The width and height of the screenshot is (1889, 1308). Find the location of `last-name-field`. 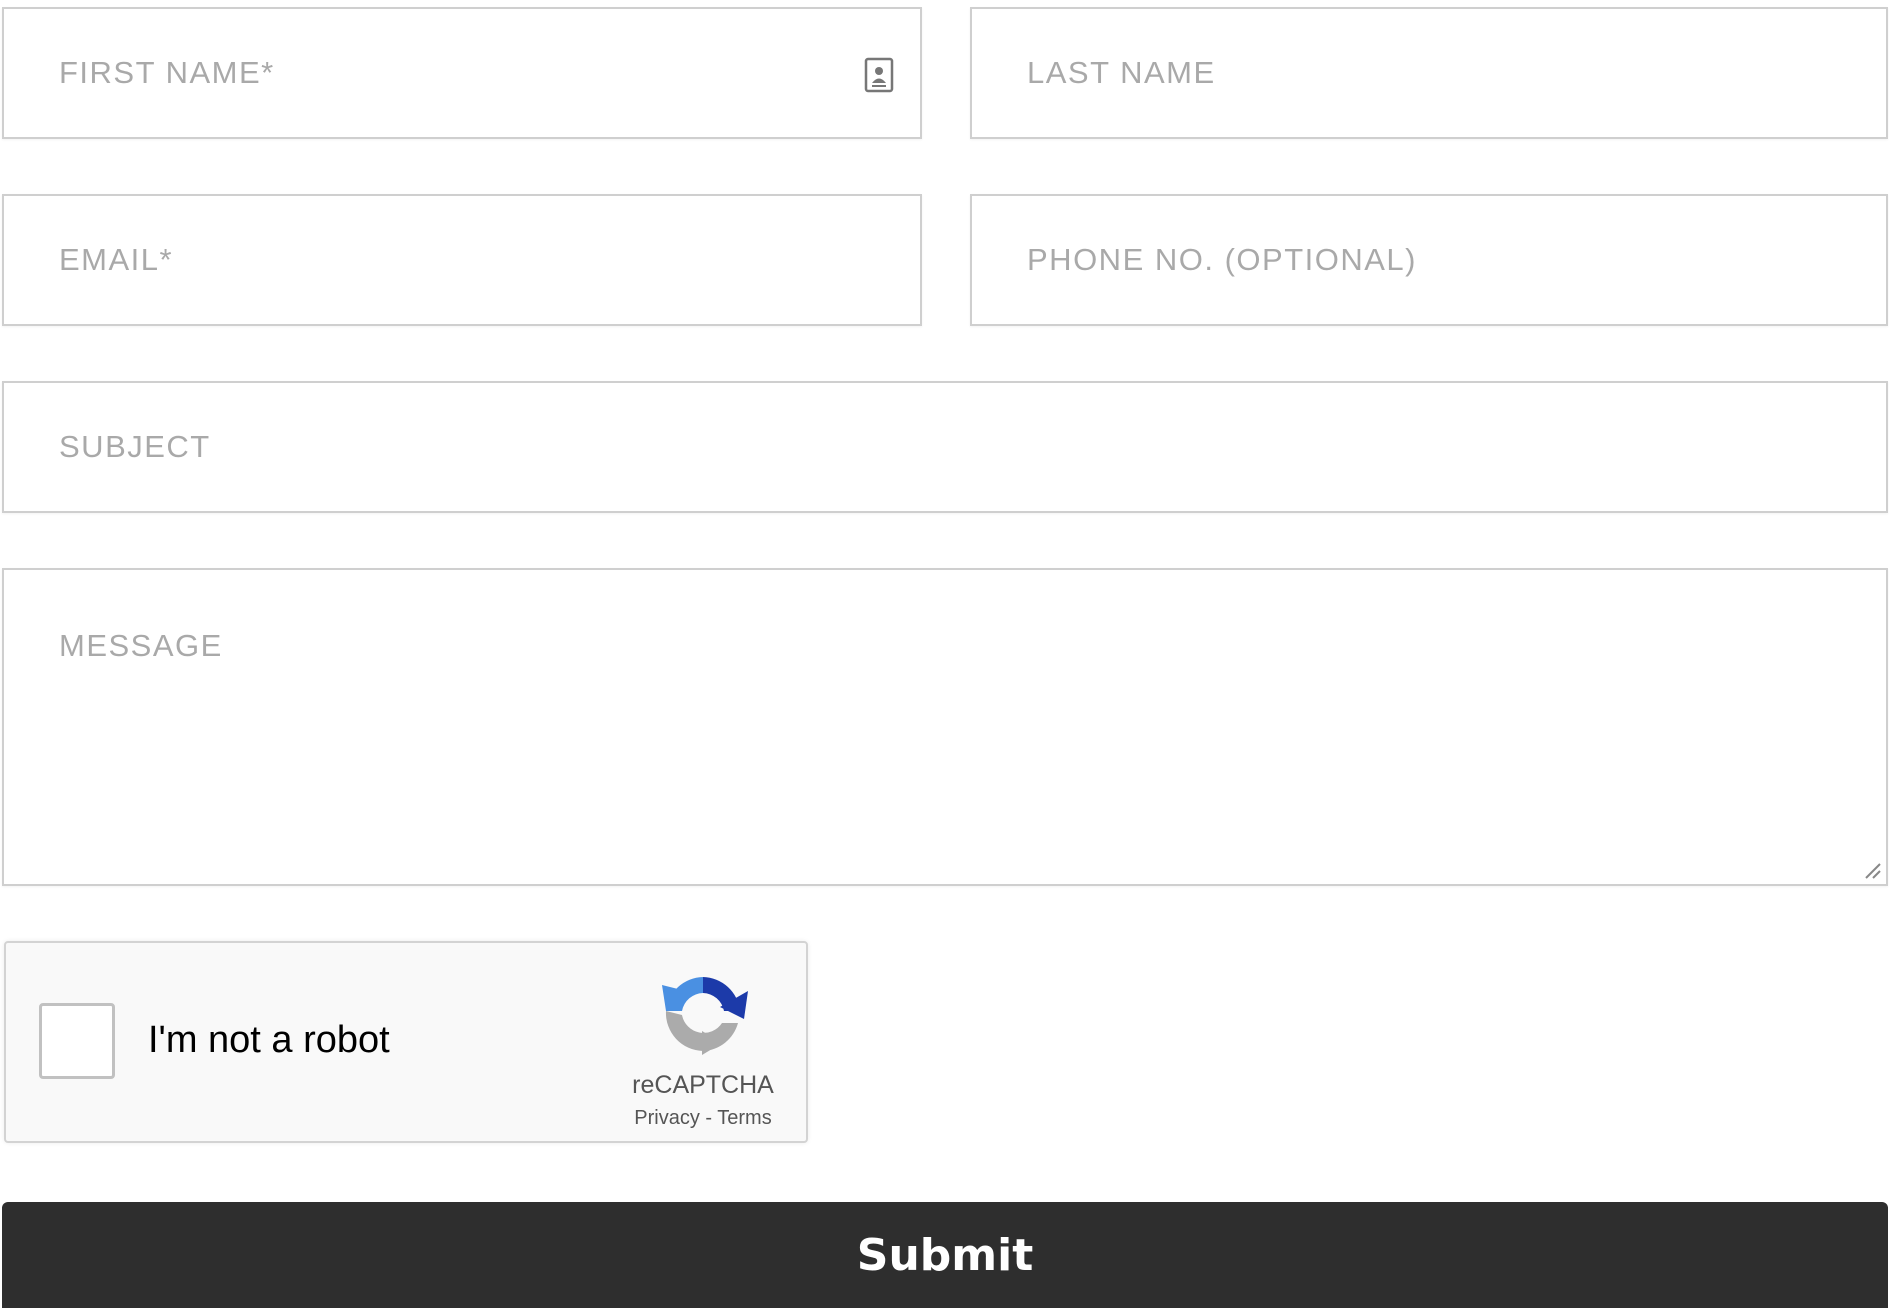

last-name-field is located at coordinates (1429, 73).